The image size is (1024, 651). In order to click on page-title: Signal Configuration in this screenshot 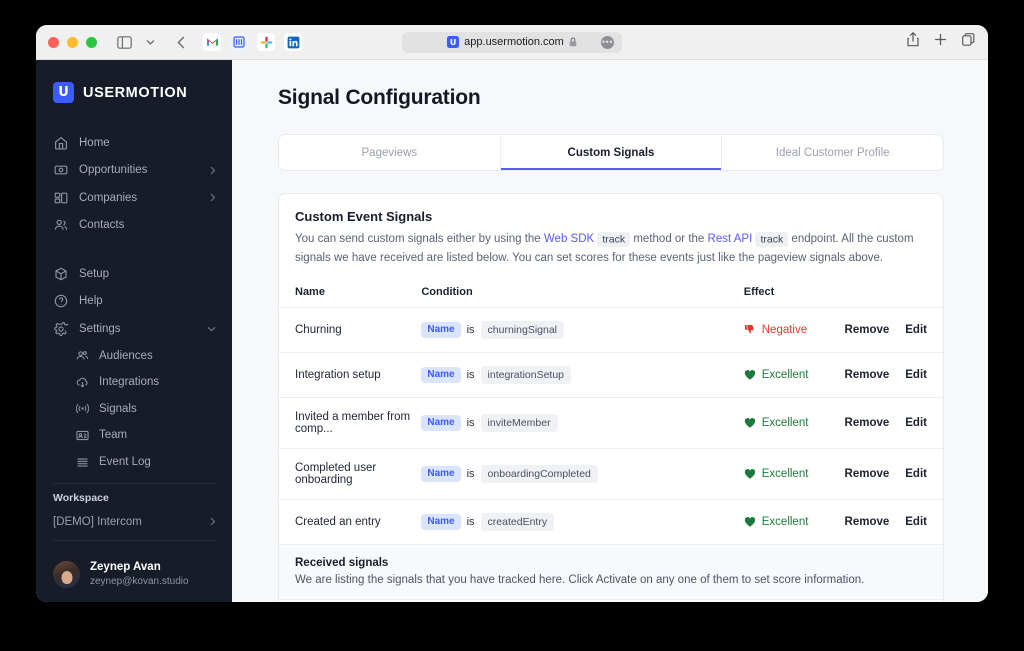, I will do `click(379, 97)`.